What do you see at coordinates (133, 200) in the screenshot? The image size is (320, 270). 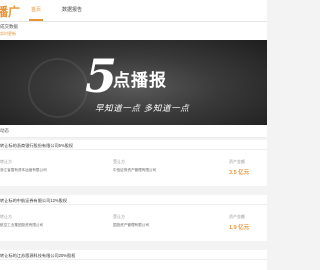 I see `deal-card-header: 转让标的中航证券有限公司12%股权` at bounding box center [133, 200].